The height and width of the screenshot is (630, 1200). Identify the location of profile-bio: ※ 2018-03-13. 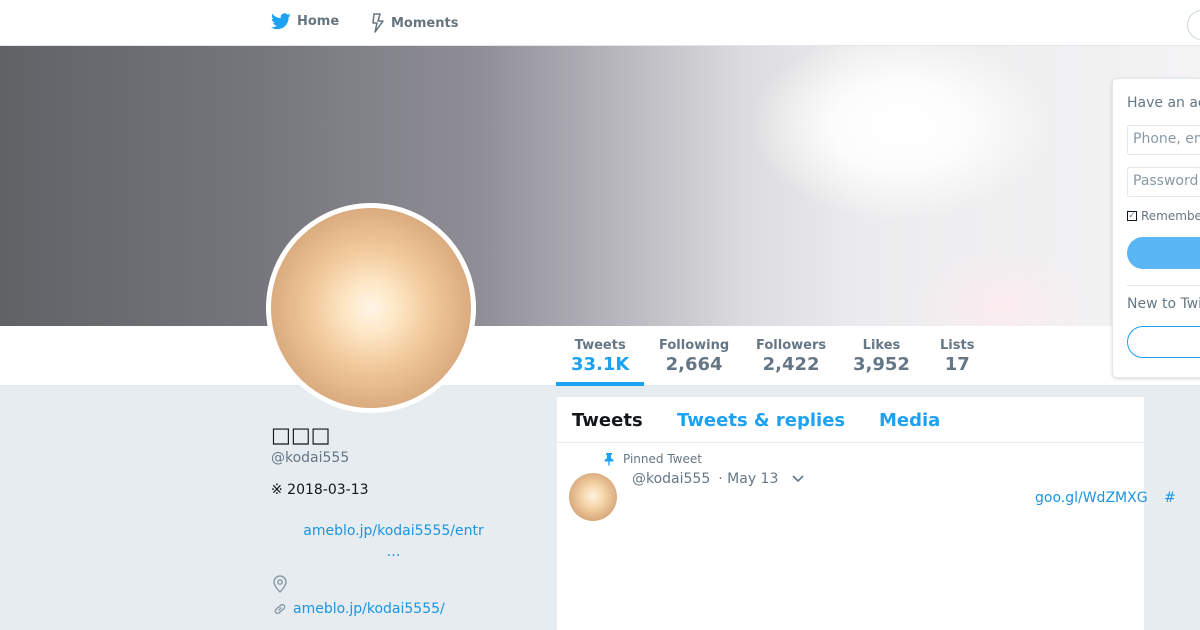
(320, 490).